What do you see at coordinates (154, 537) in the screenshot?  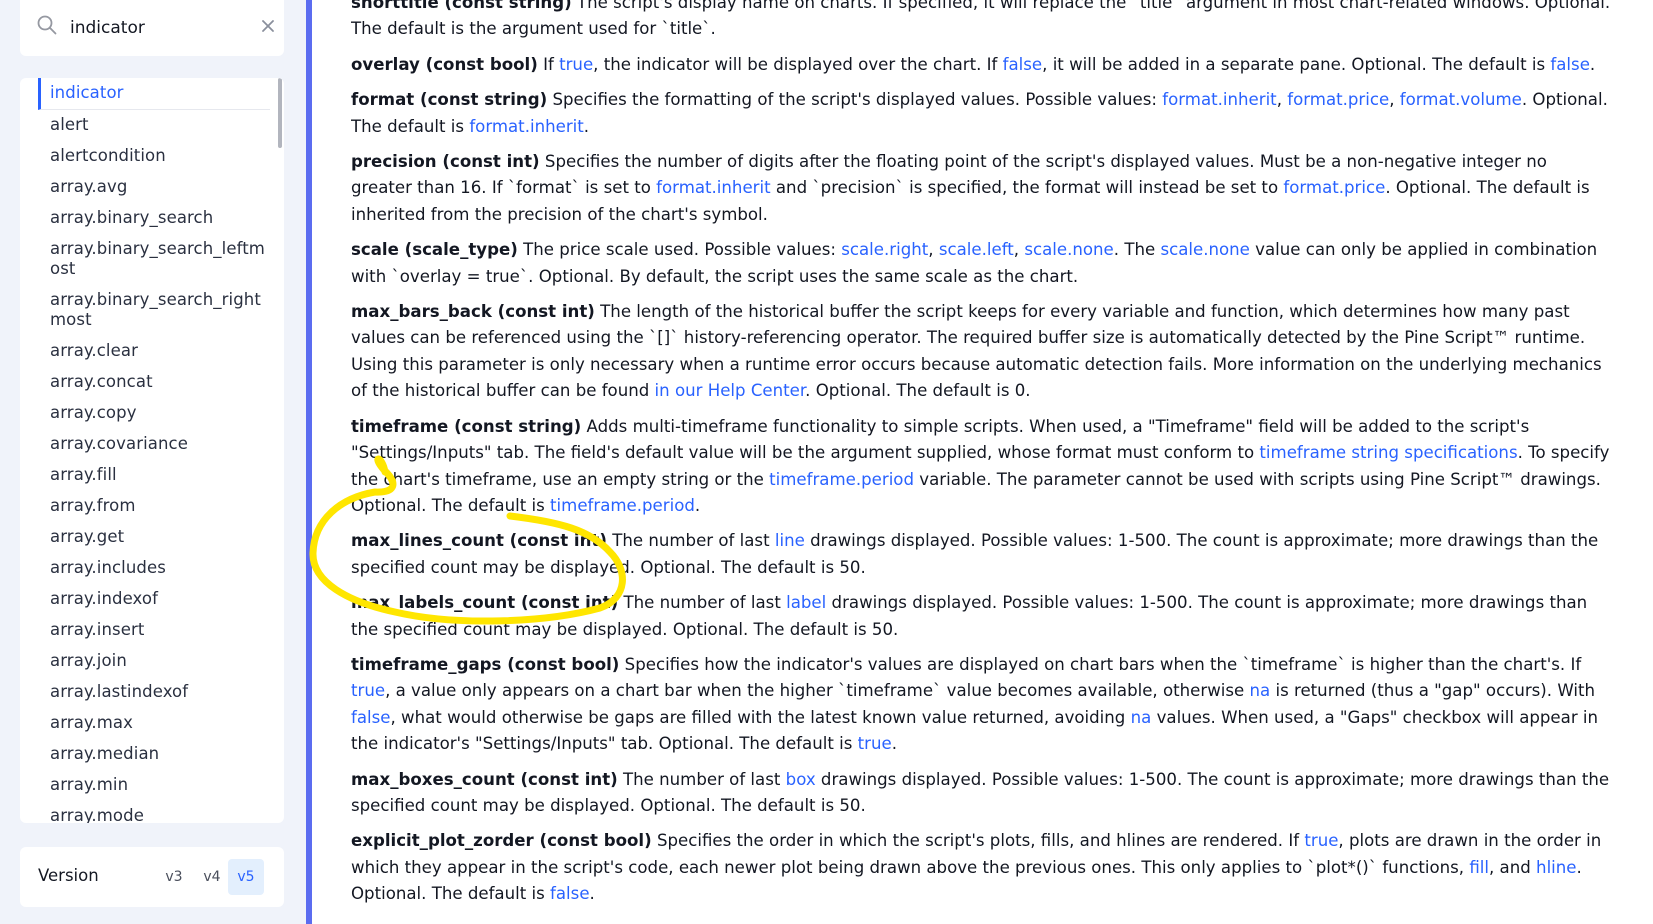 I see `sidebar-item: array.get` at bounding box center [154, 537].